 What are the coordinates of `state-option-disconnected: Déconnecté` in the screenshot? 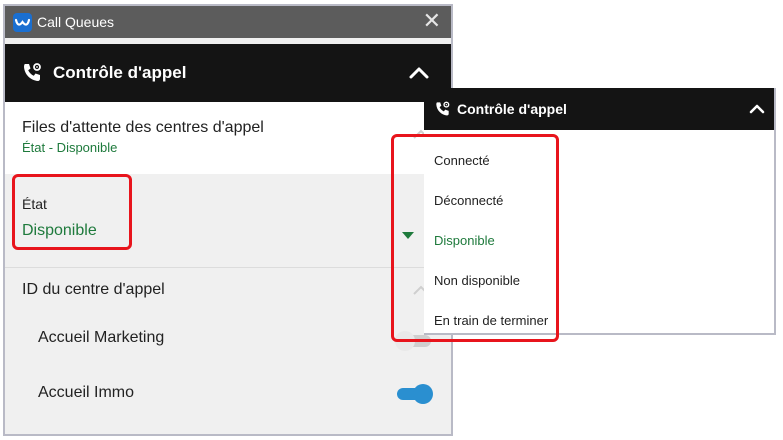 It's located at (468, 200).